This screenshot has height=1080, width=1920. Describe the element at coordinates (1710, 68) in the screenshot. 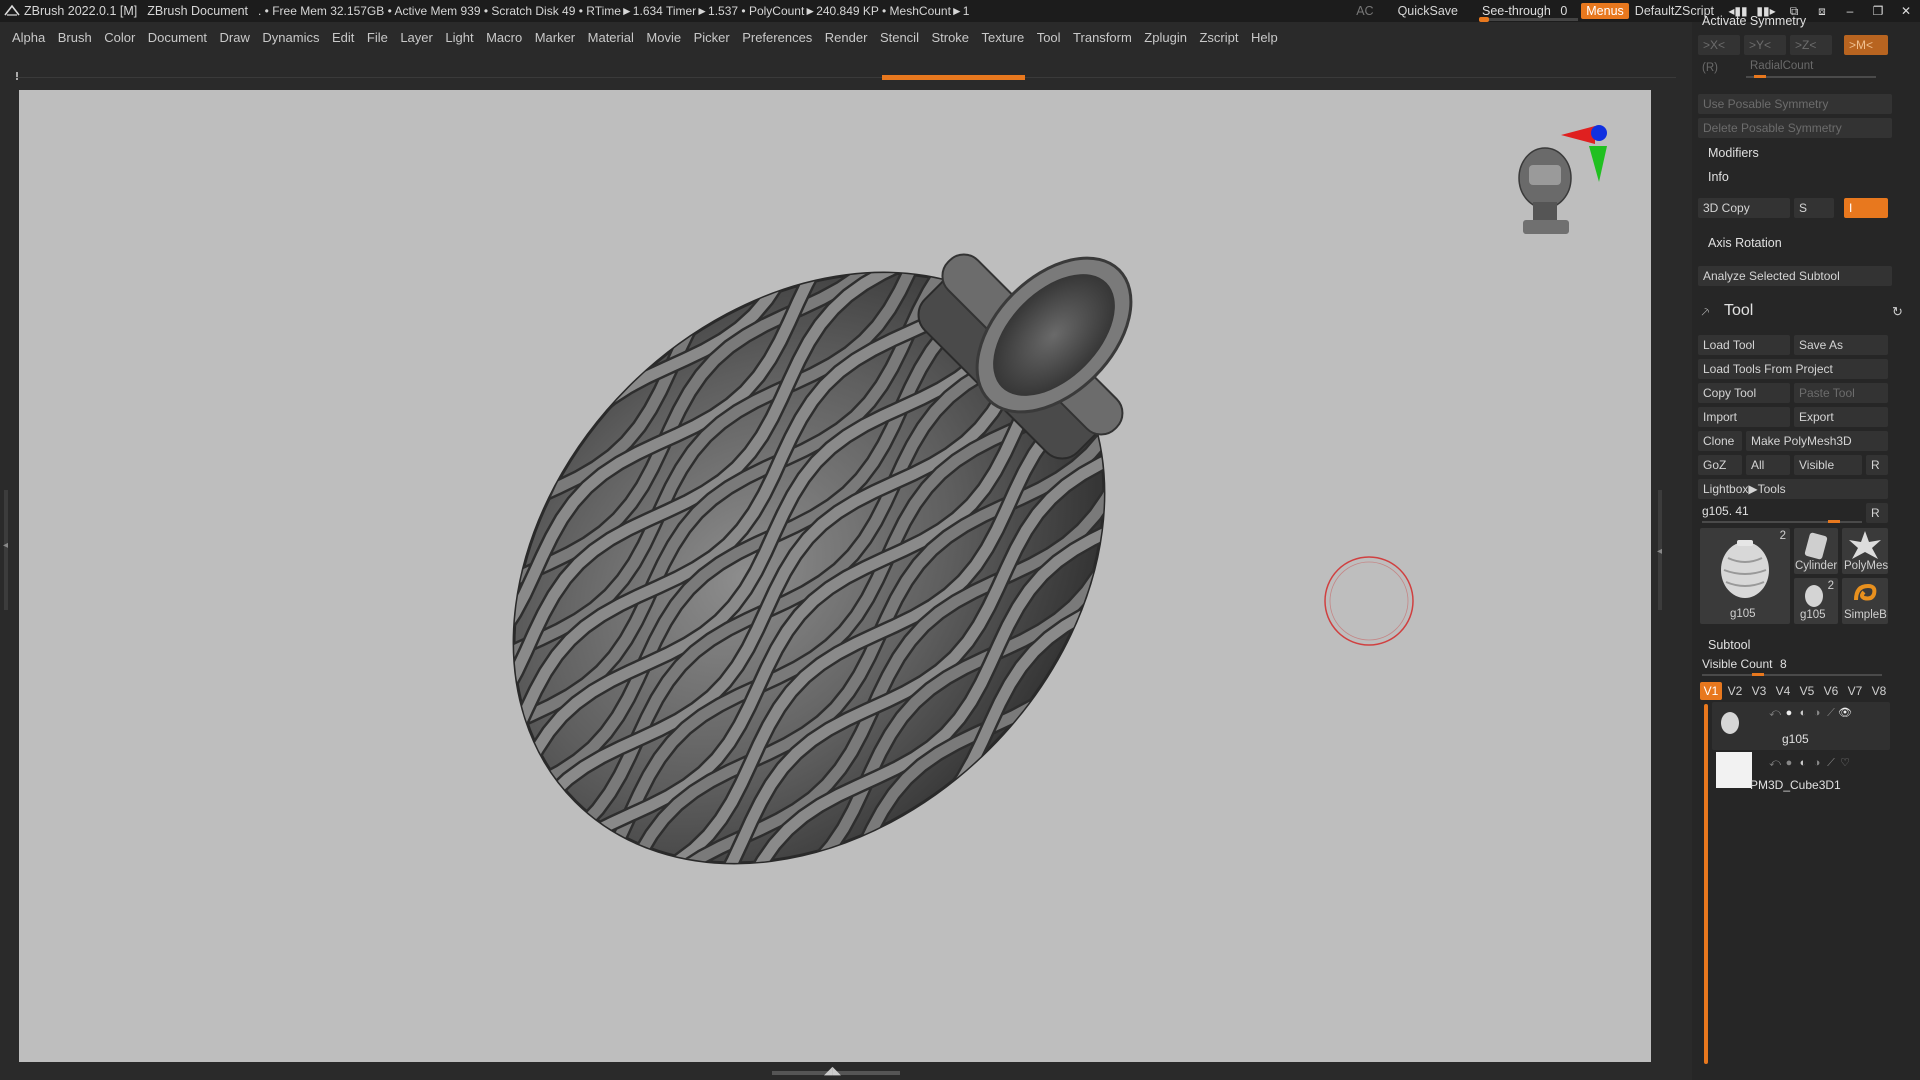

I see `radial-r-label: (R)` at that location.